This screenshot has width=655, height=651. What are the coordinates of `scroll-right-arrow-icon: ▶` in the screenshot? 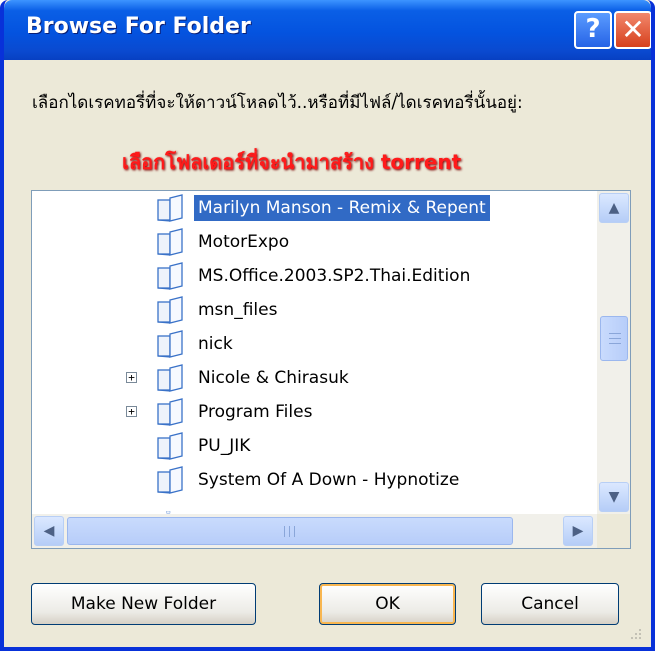 It's located at (578, 531).